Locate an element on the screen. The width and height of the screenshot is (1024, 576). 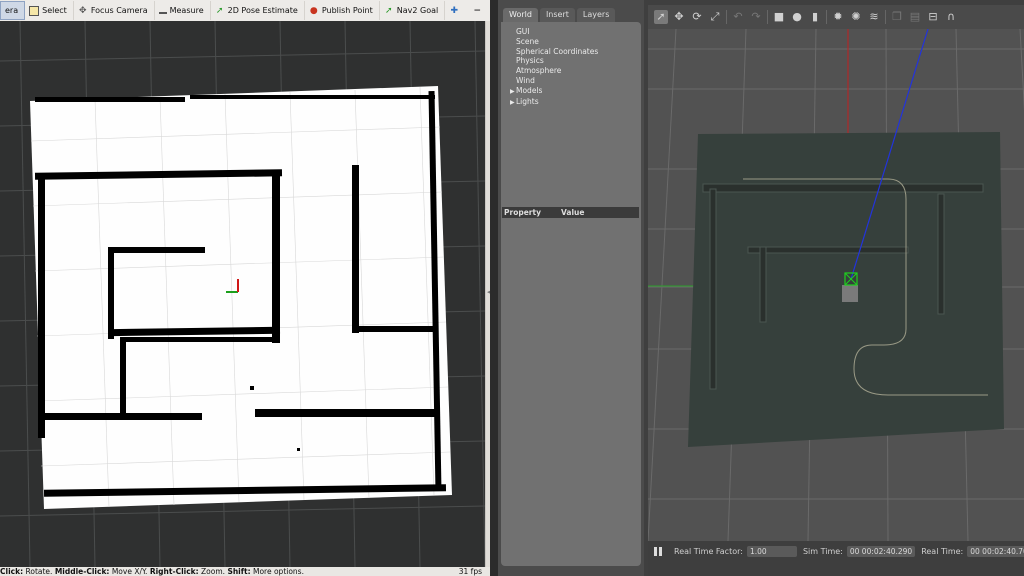
property-column-header: Property is located at coordinates (522, 212).